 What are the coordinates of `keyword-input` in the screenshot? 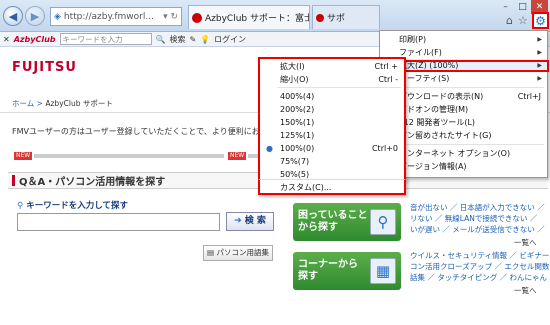 It's located at (118, 222).